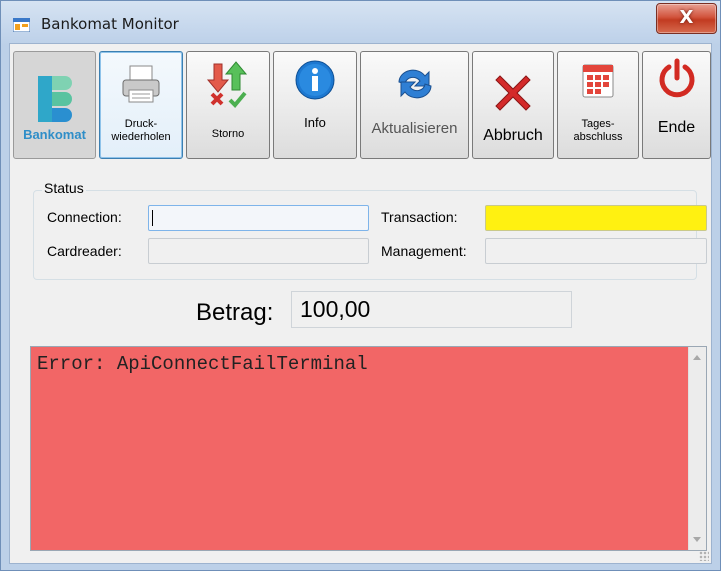 This screenshot has height=571, width=721. Describe the element at coordinates (258, 251) in the screenshot. I see `cardreader-field` at that location.